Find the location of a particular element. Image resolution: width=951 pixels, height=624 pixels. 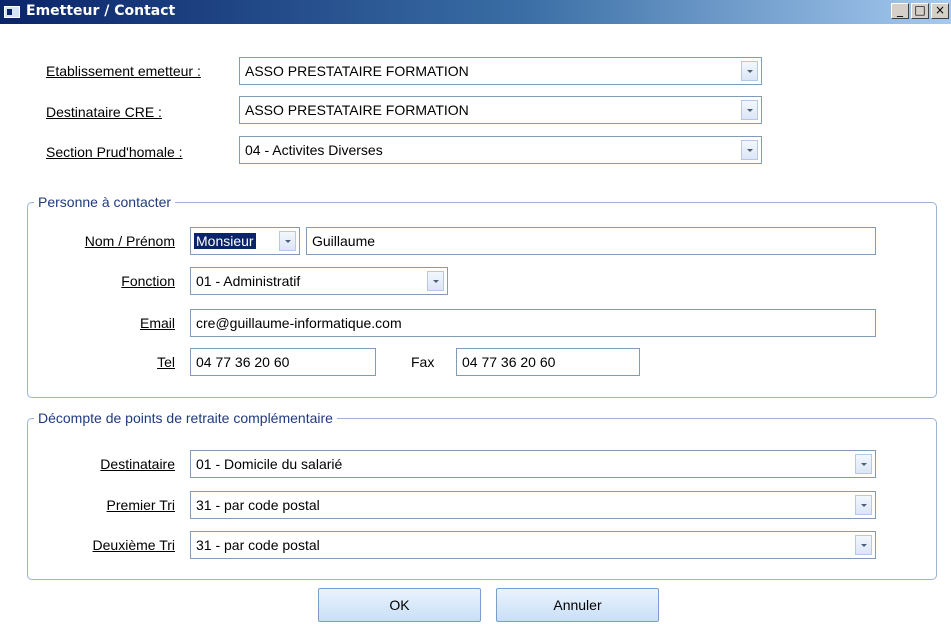

minimize-button: _ is located at coordinates (900, 11).